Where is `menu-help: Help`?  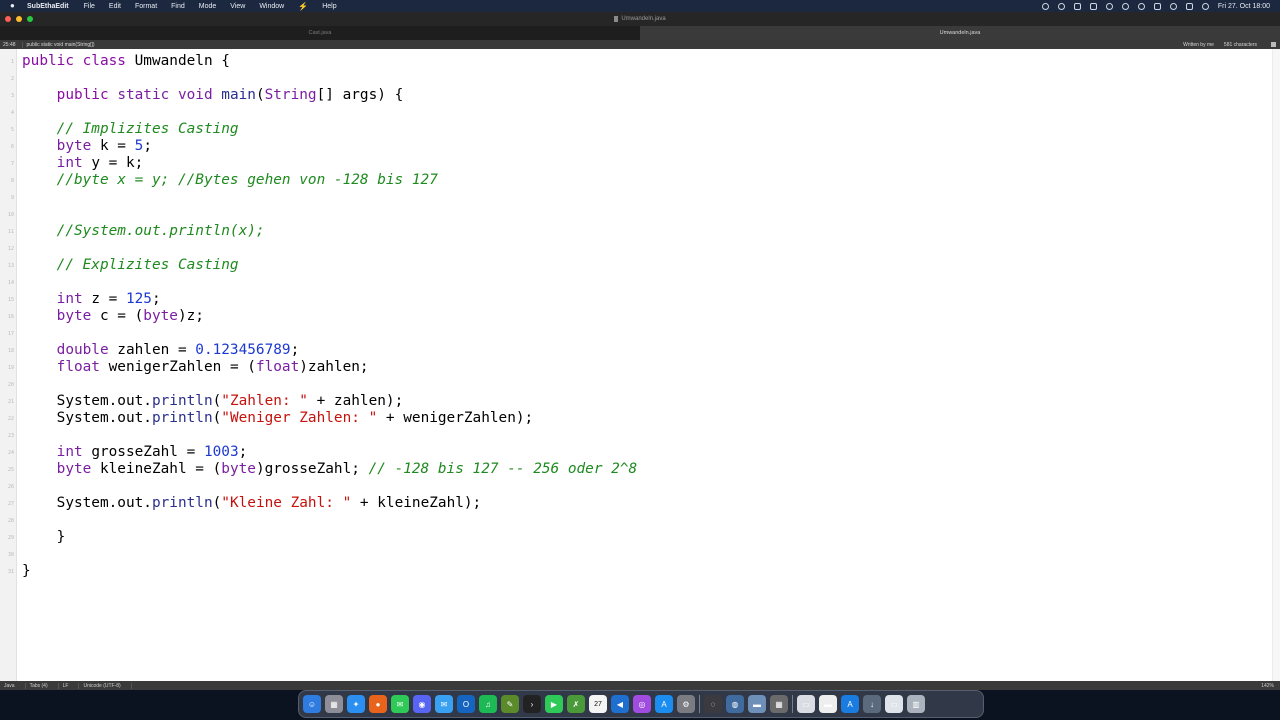 menu-help: Help is located at coordinates (329, 6).